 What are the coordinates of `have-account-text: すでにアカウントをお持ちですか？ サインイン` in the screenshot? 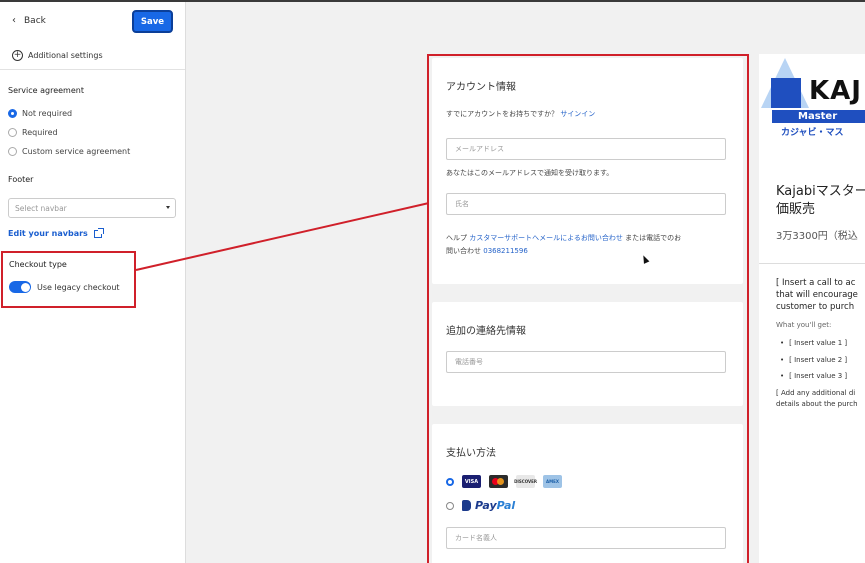 It's located at (520, 114).